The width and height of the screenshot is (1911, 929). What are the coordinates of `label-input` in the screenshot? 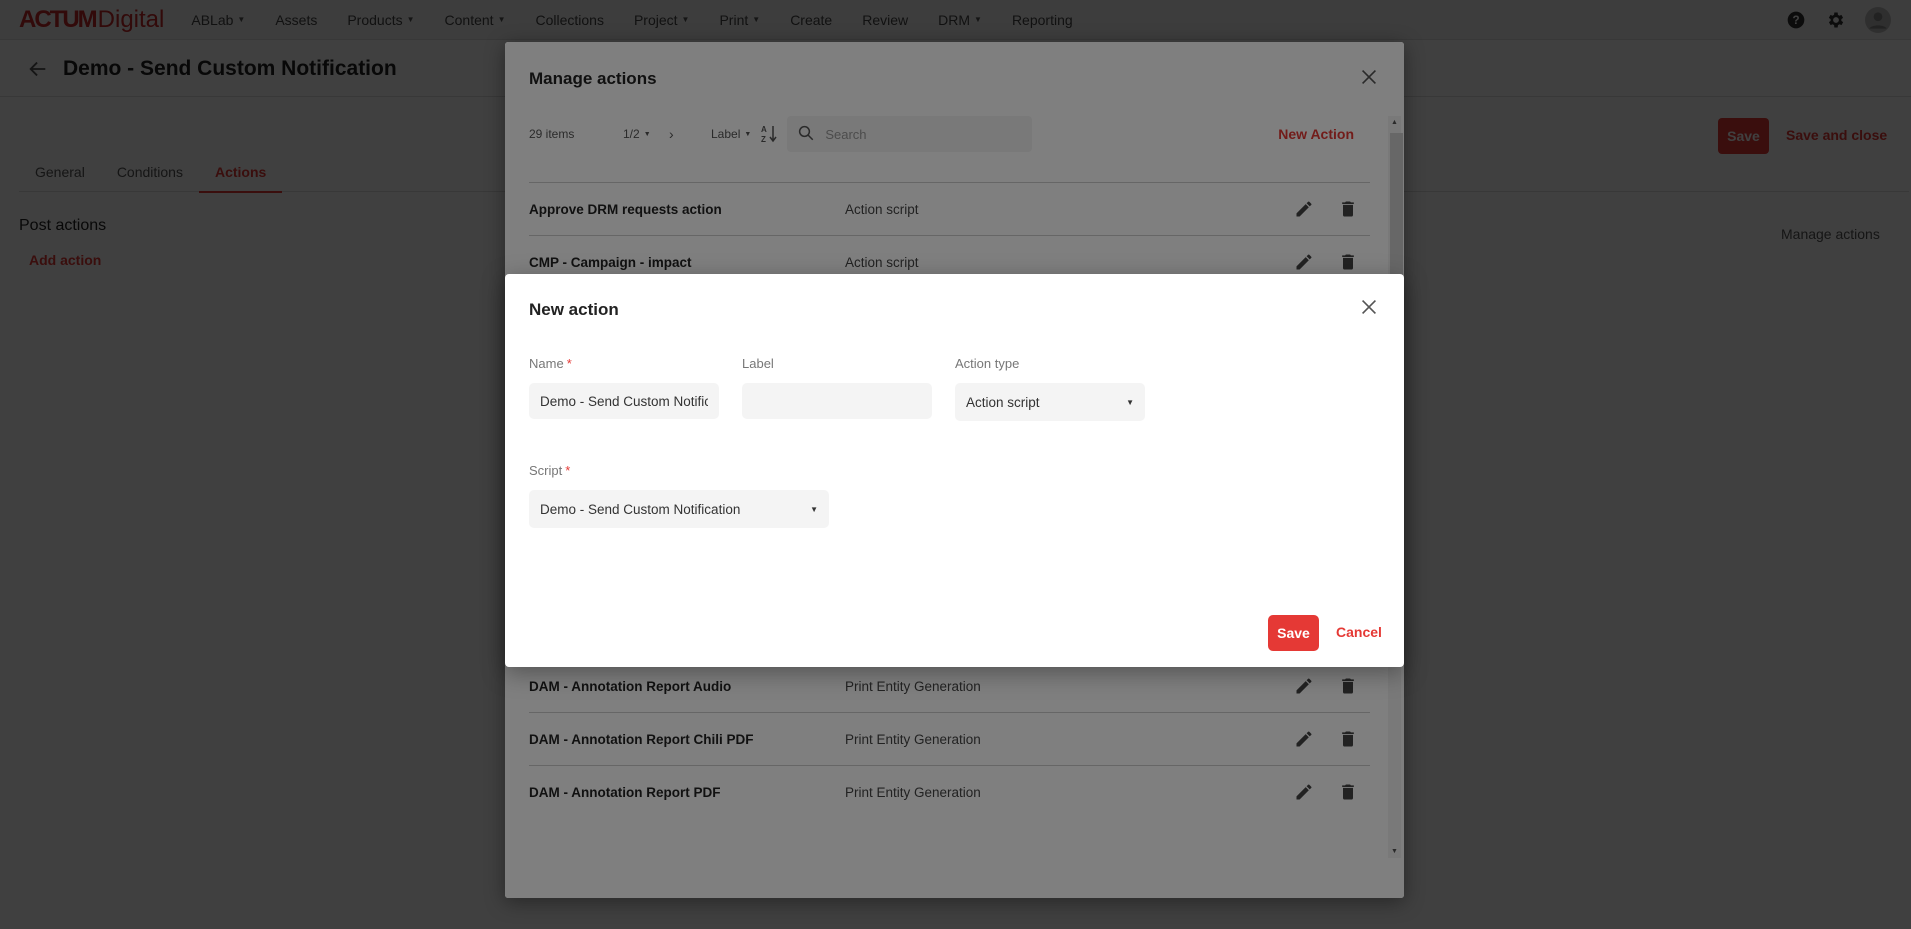 It's located at (837, 401).